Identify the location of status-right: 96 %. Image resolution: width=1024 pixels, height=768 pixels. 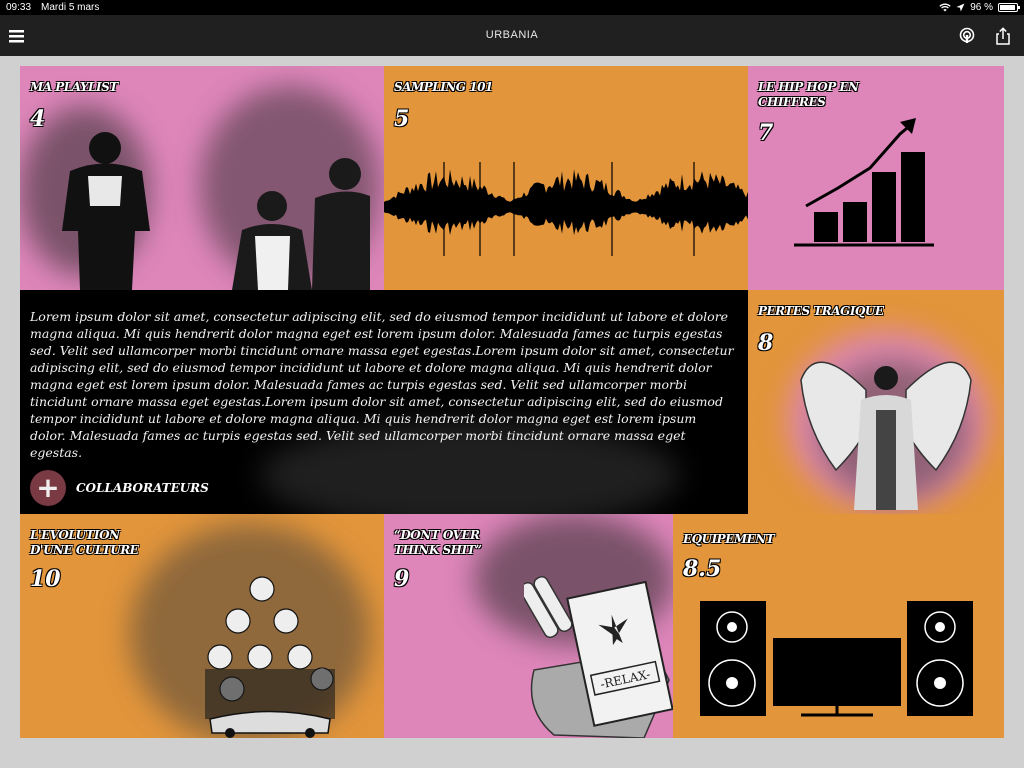
(979, 7).